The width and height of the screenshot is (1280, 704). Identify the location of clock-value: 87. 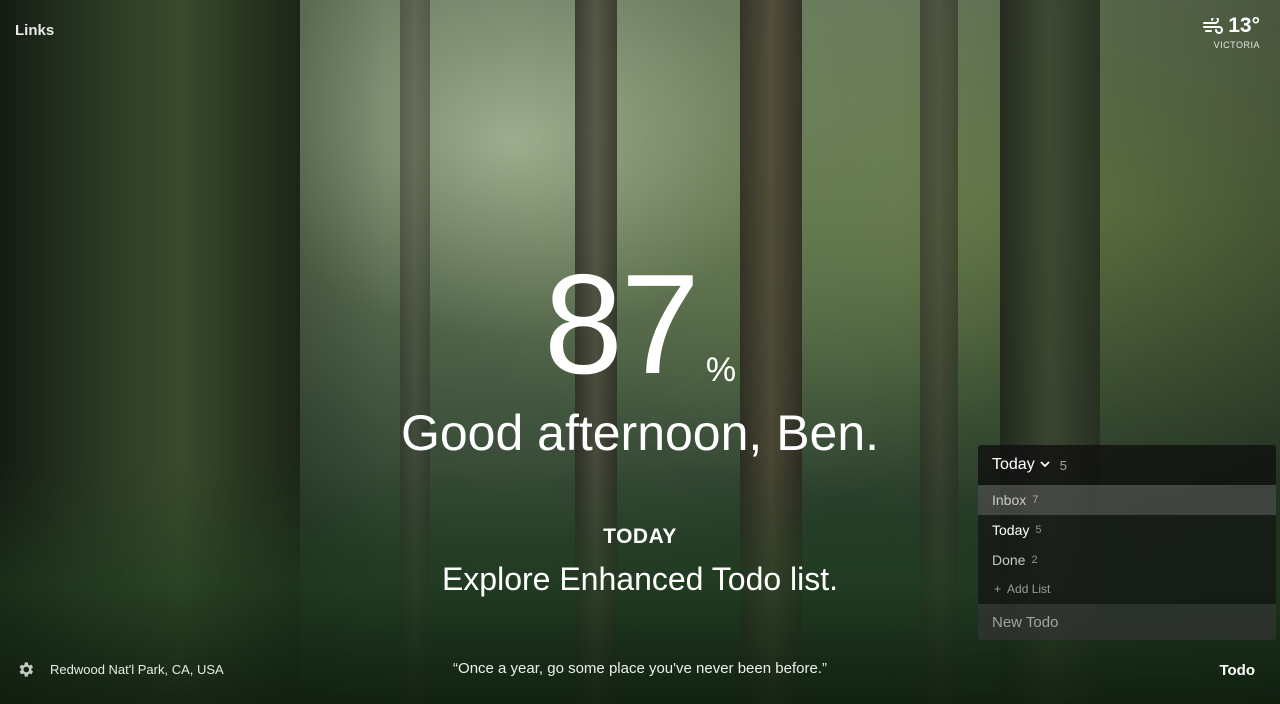
(621, 324).